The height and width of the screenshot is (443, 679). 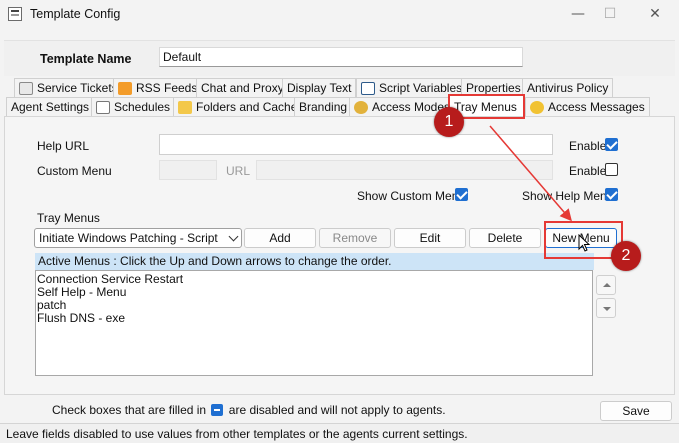 What do you see at coordinates (584, 243) in the screenshot?
I see `mouse-cursor-icon` at bounding box center [584, 243].